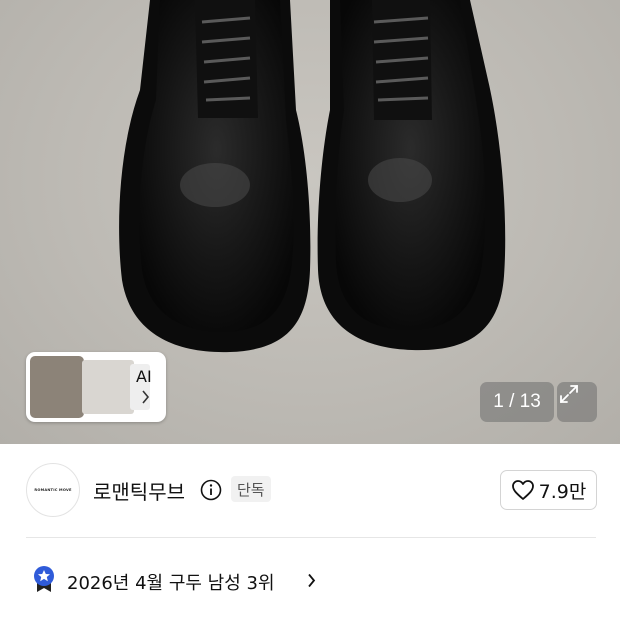 The width and height of the screenshot is (620, 620). I want to click on ranking-text: 2026년 4월 구두 남성 3위, so click(171, 583).